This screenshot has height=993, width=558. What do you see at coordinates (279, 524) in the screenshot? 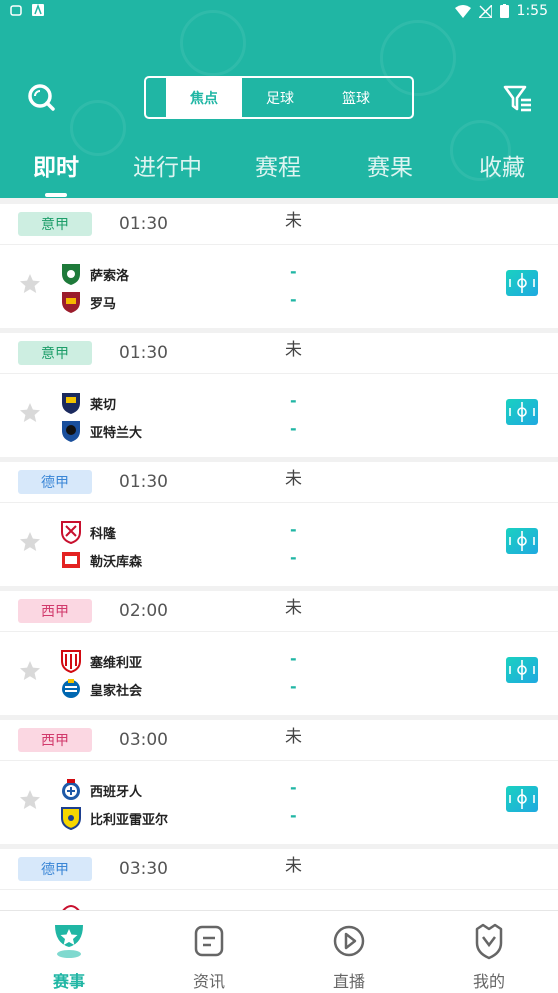
I see `match-card: 德甲 01:30 未 科隆 勒沃库森 - -` at bounding box center [279, 524].